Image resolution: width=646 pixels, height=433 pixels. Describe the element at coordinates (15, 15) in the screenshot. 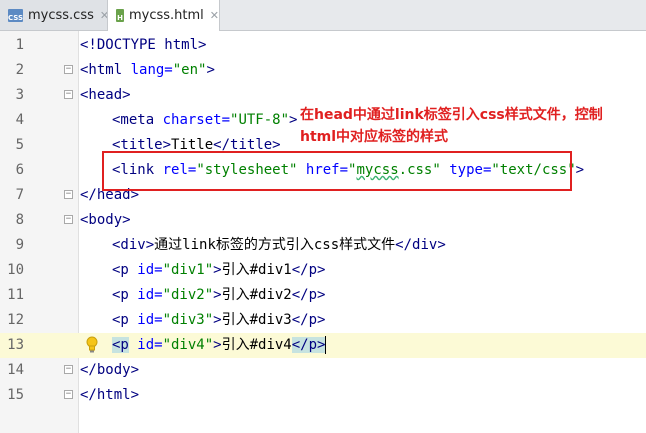

I see `css-file-icon: CSS` at that location.